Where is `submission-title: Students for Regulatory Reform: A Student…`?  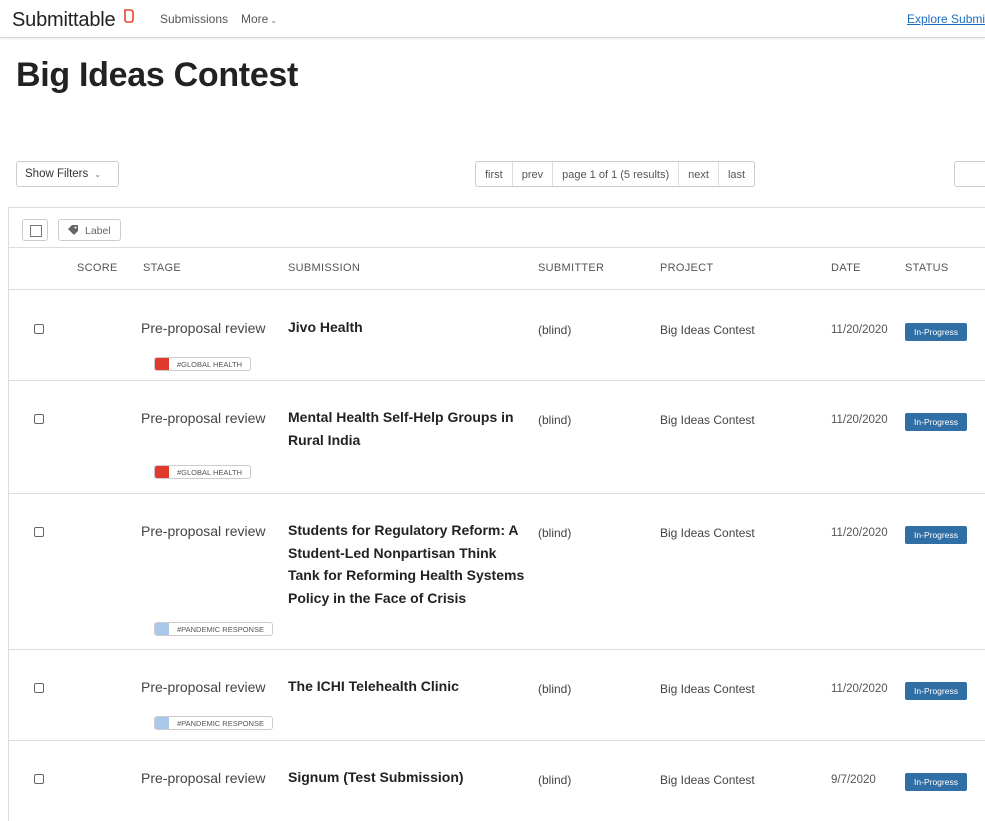 submission-title: Students for Regulatory Reform: A Student… is located at coordinates (413, 564).